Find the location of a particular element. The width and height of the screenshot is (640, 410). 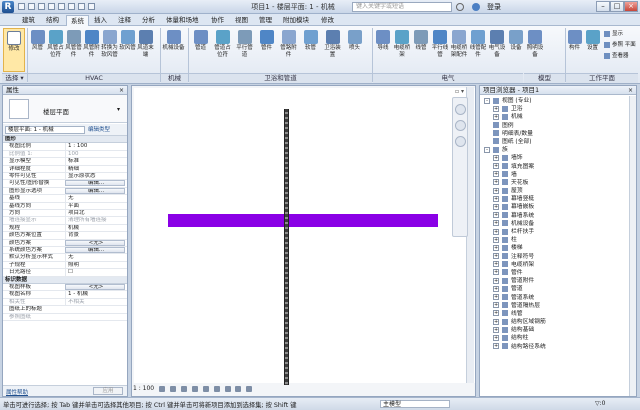

chevron-down-icon: ▾ is located at coordinates (118, 109).